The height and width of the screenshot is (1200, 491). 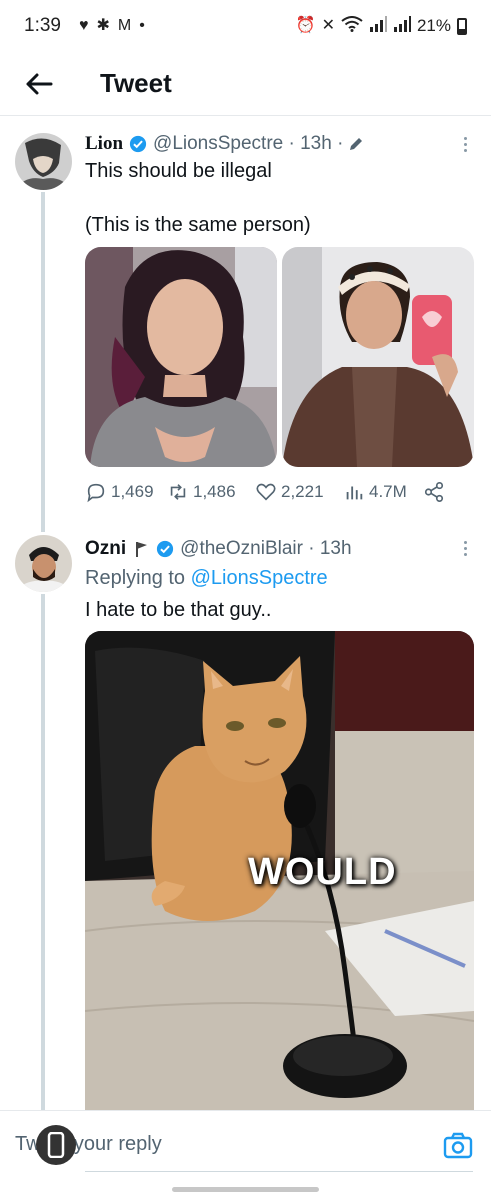 I want to click on paw-notification-icon: ✱, so click(x=103, y=25).